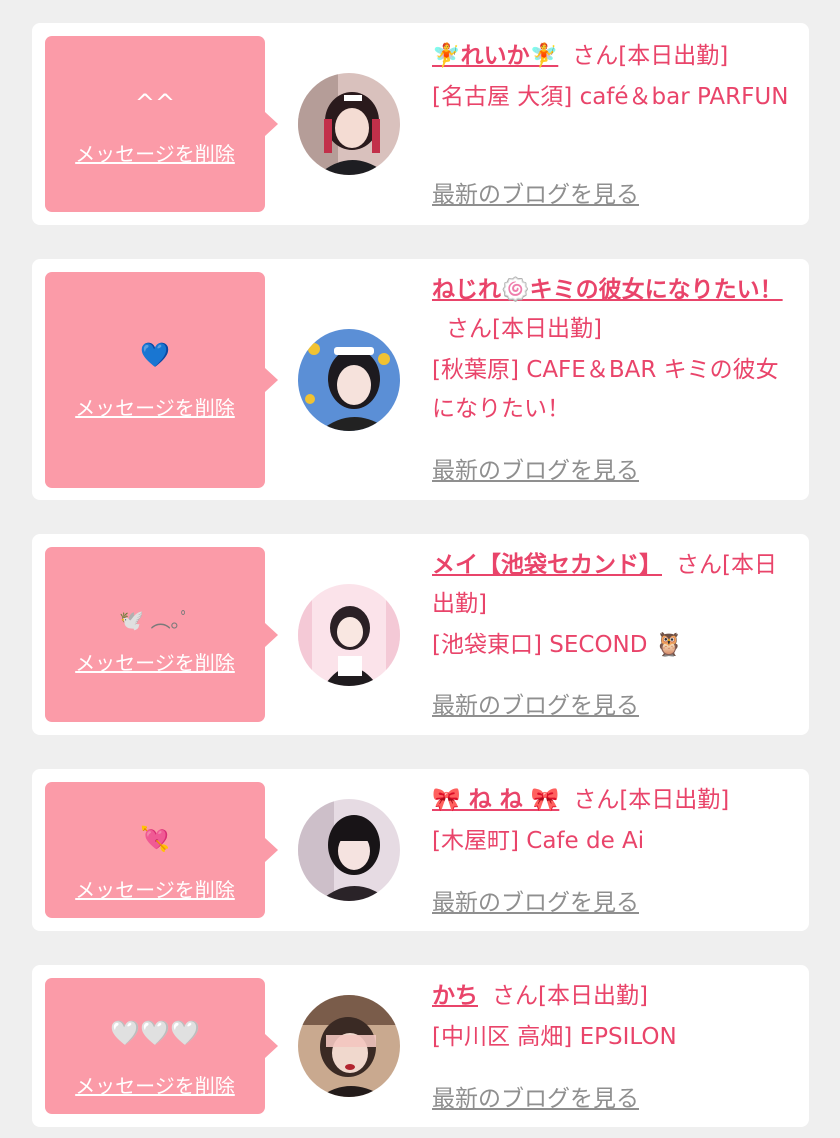  Describe the element at coordinates (612, 1017) in the screenshot. I see `cast-info: かち さん[本日出勤] [中川区 高畑] EPSILON` at that location.